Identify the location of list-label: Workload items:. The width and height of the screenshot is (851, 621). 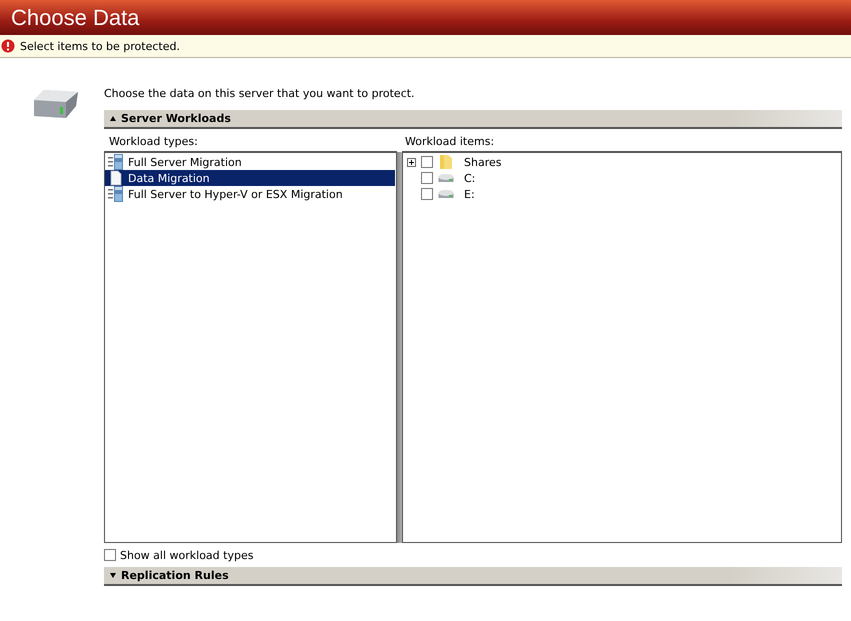
(450, 142).